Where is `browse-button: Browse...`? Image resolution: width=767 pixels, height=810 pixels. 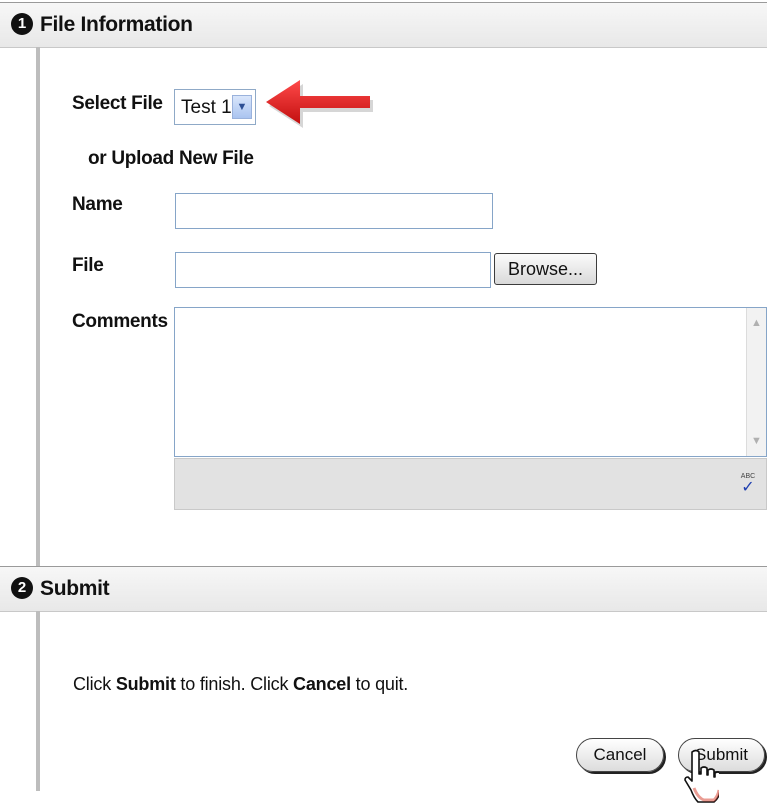
browse-button: Browse... is located at coordinates (545, 269).